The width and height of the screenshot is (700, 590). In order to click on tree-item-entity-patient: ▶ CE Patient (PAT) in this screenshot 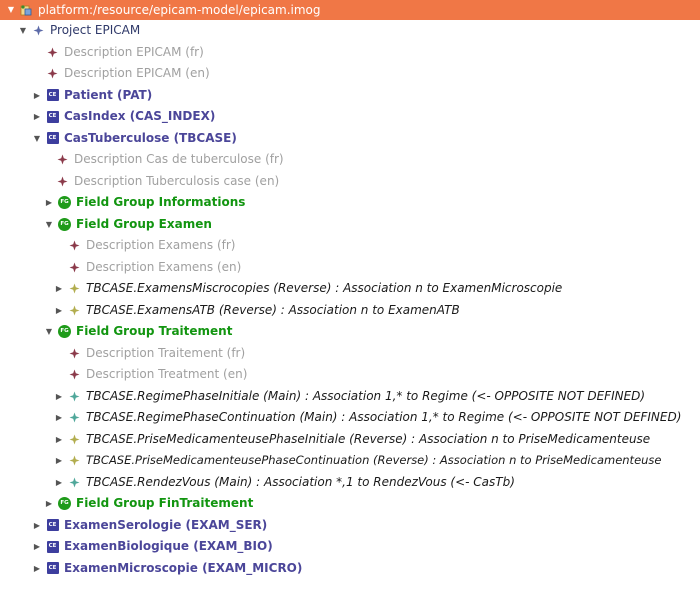, I will do `click(350, 96)`.